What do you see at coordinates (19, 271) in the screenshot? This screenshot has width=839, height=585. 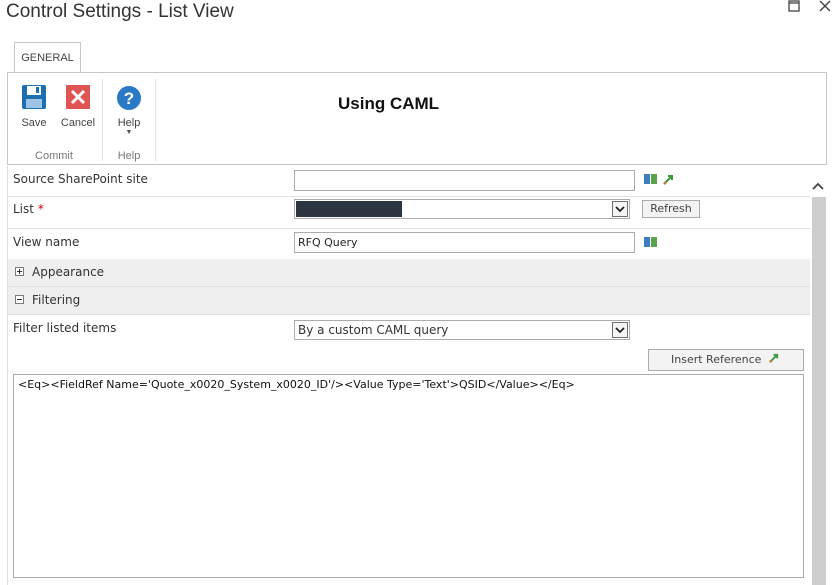 I see `expand-icon` at bounding box center [19, 271].